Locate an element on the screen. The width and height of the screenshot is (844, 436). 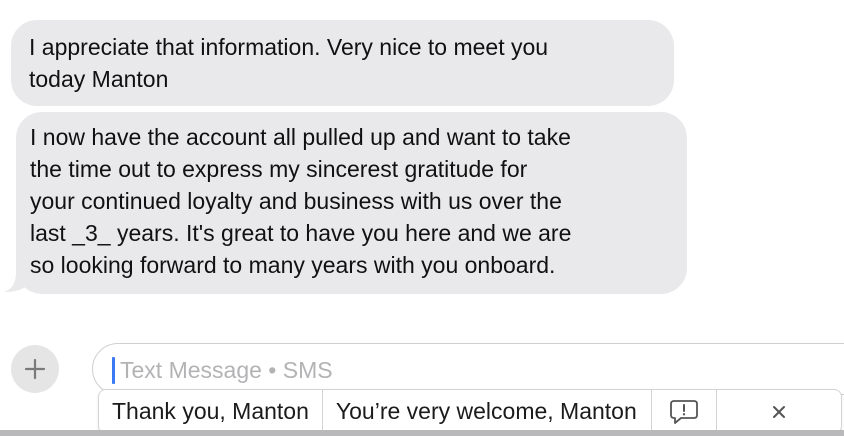
feedback-button is located at coordinates (684, 411).